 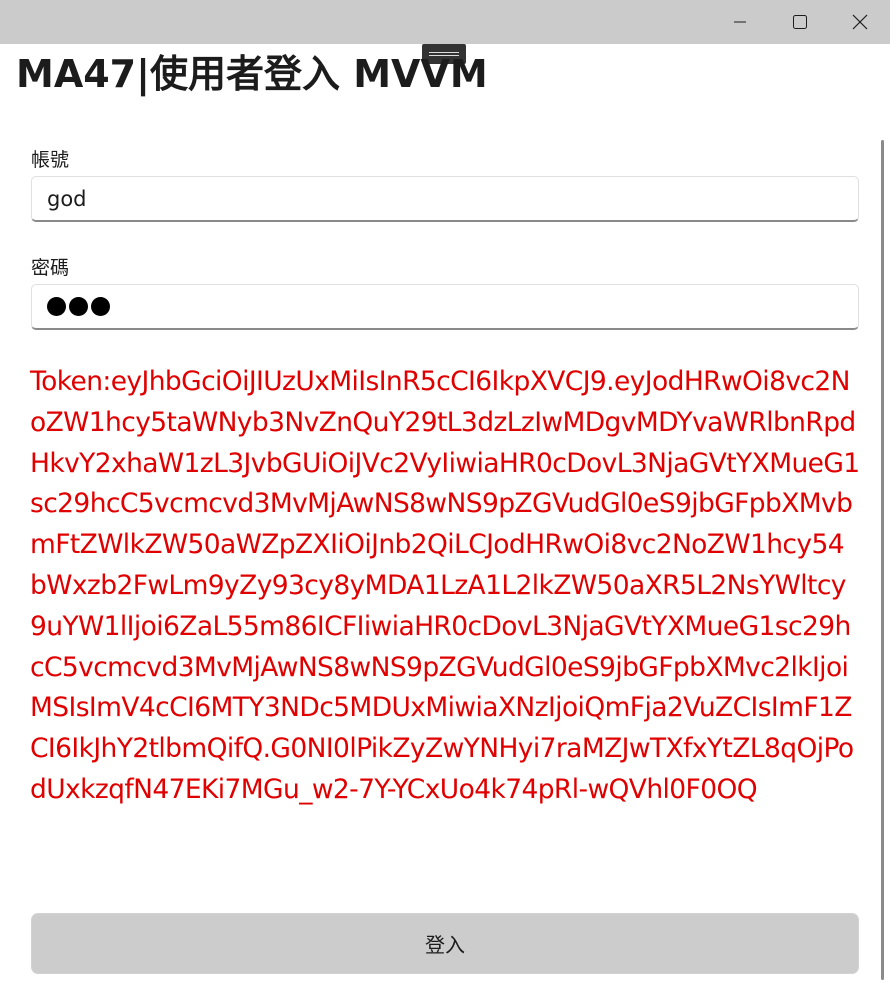 I want to click on password-mask, so click(x=78, y=306).